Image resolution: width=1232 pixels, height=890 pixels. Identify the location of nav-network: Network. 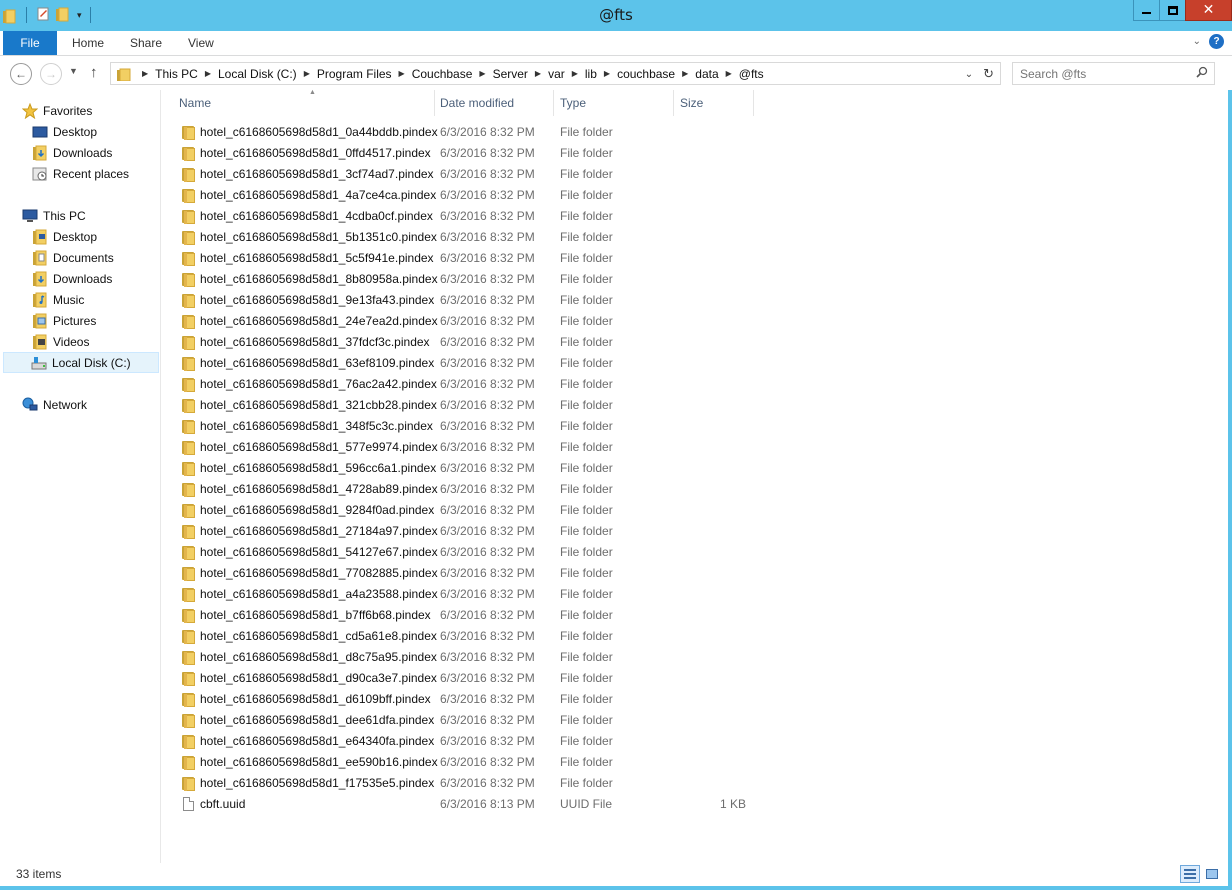
(54, 404).